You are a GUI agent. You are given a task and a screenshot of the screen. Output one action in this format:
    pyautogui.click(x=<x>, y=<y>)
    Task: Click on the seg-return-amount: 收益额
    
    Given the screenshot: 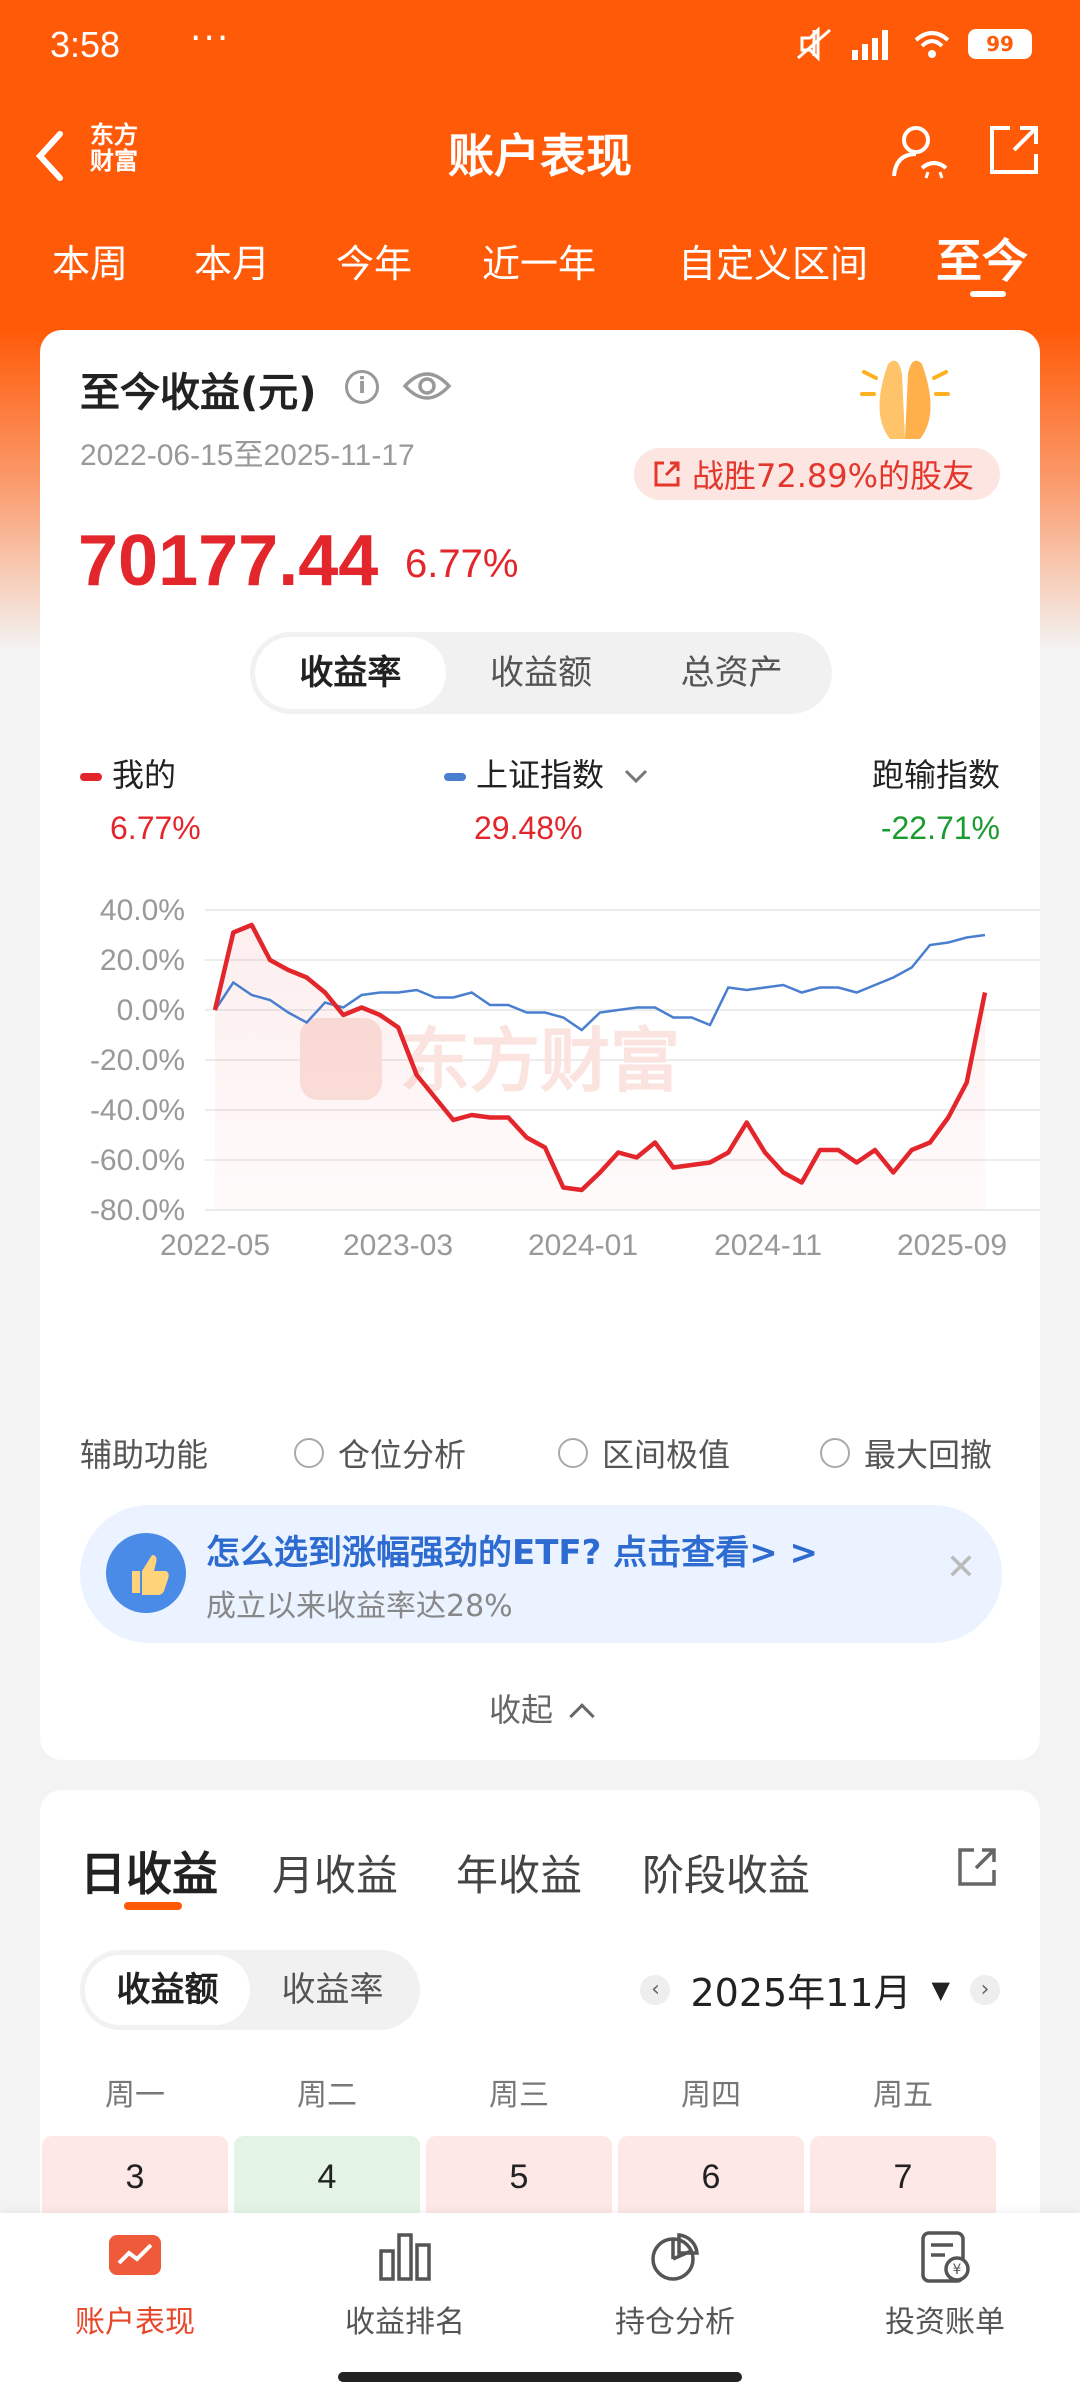 What is the action you would take?
    pyautogui.click(x=541, y=673)
    